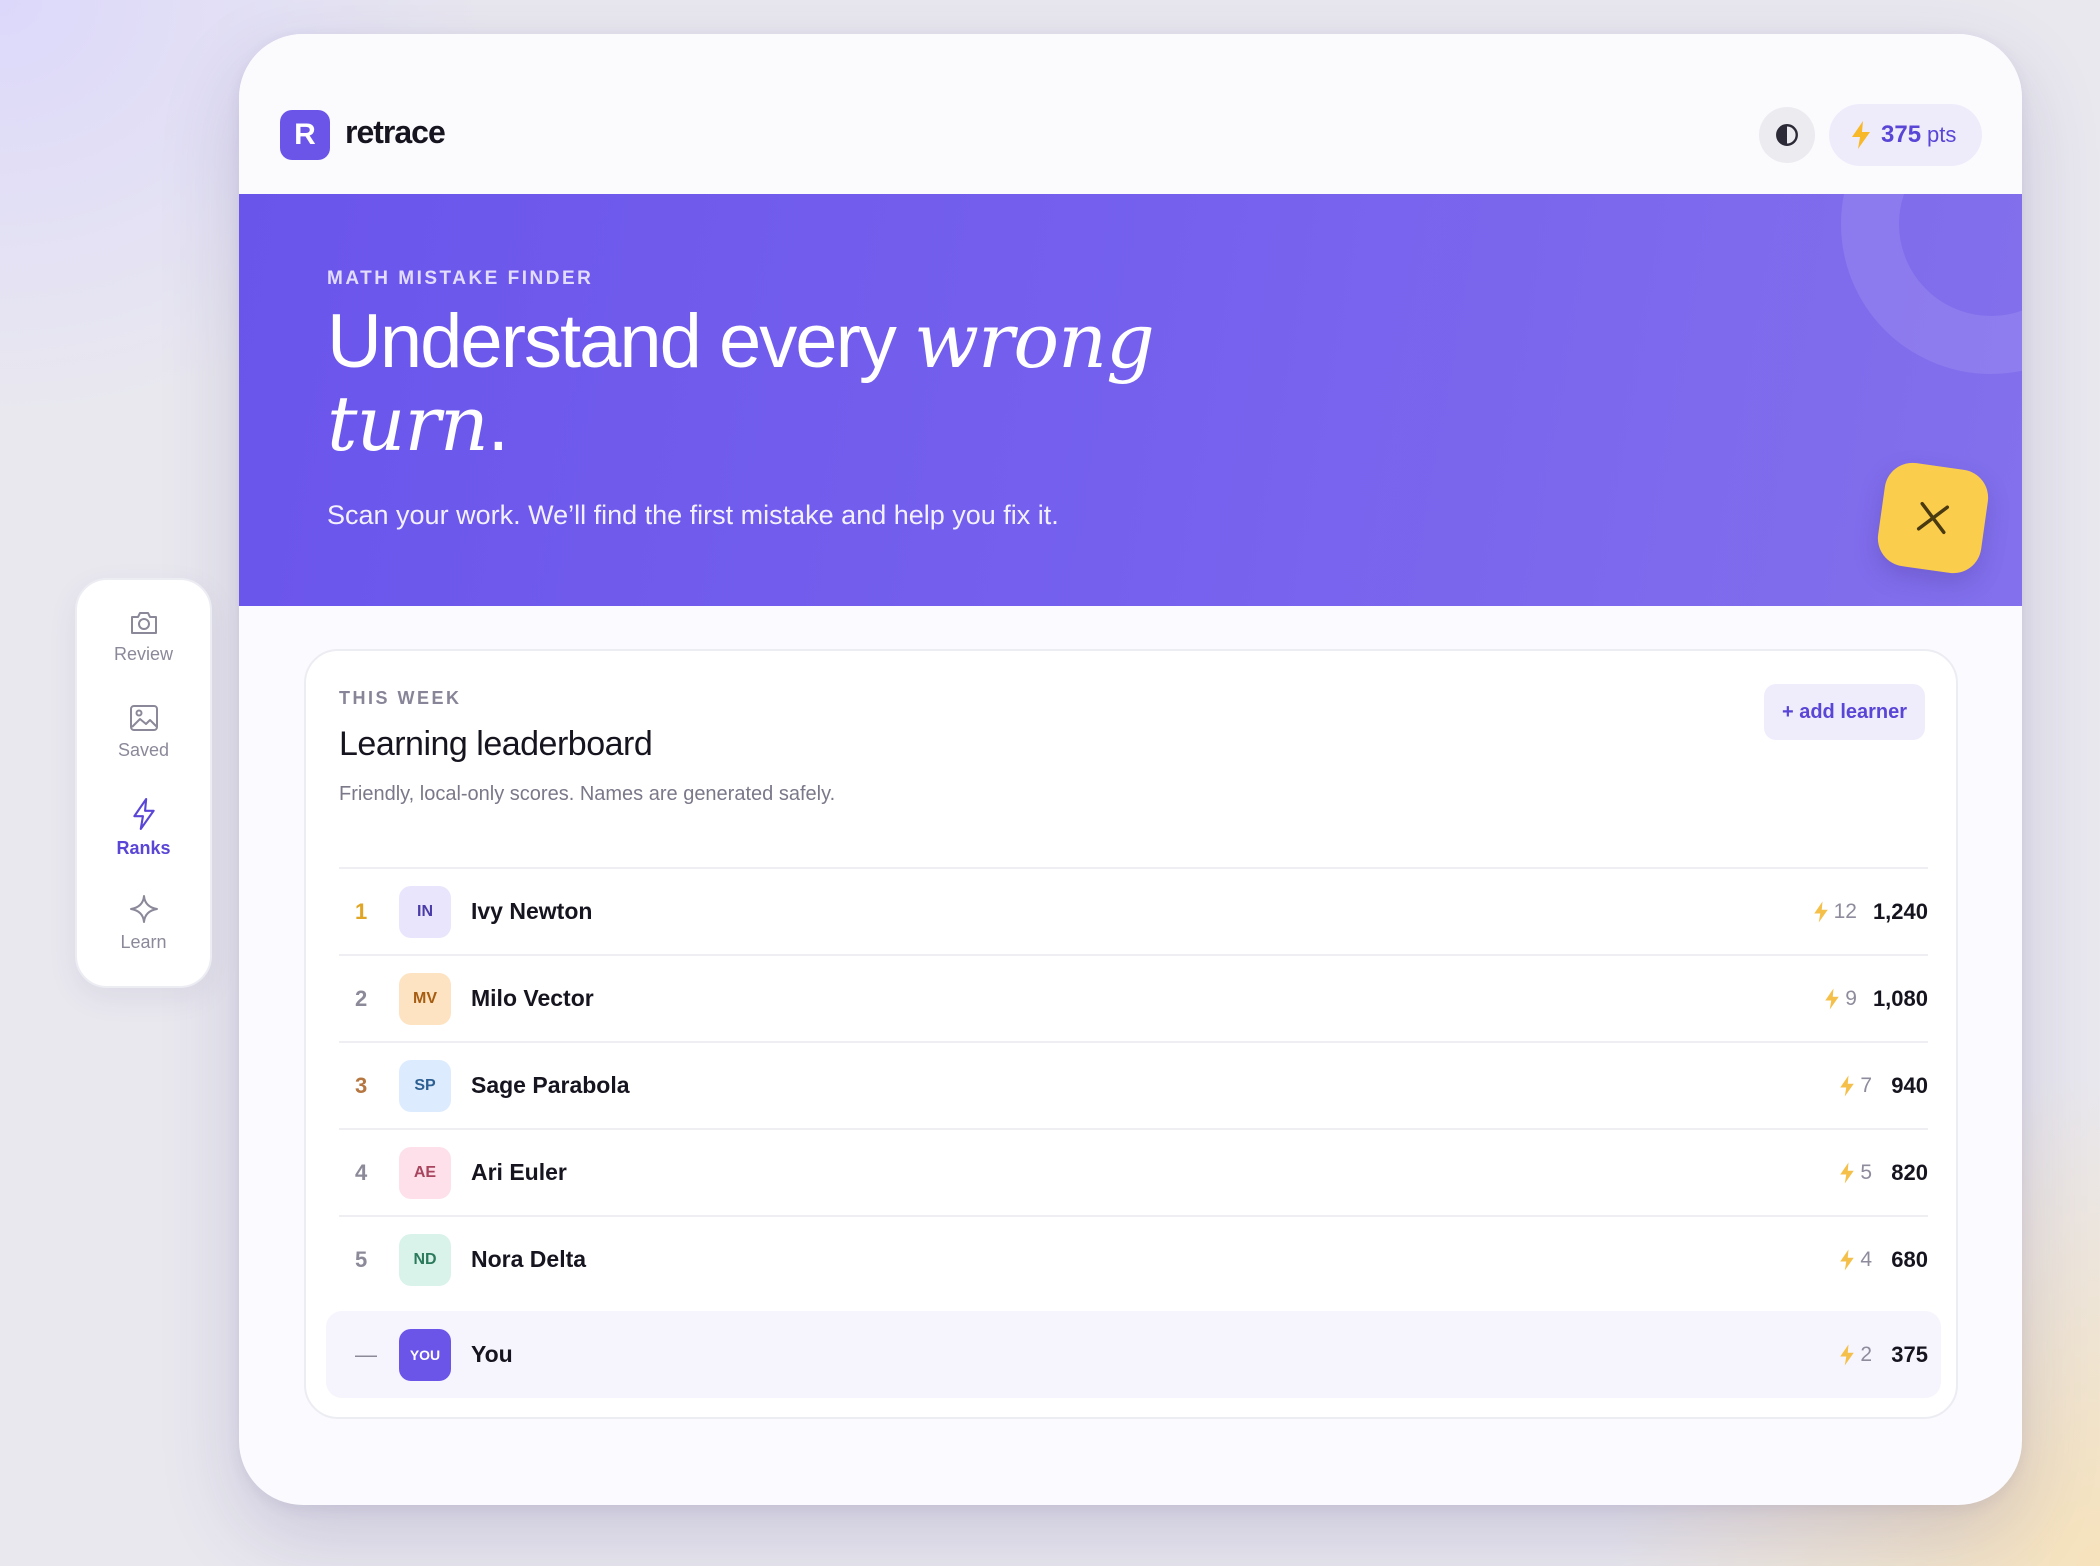 Image resolution: width=2100 pixels, height=1566 pixels. What do you see at coordinates (519, 1172) in the screenshot?
I see `learner-name: Ari Euler` at bounding box center [519, 1172].